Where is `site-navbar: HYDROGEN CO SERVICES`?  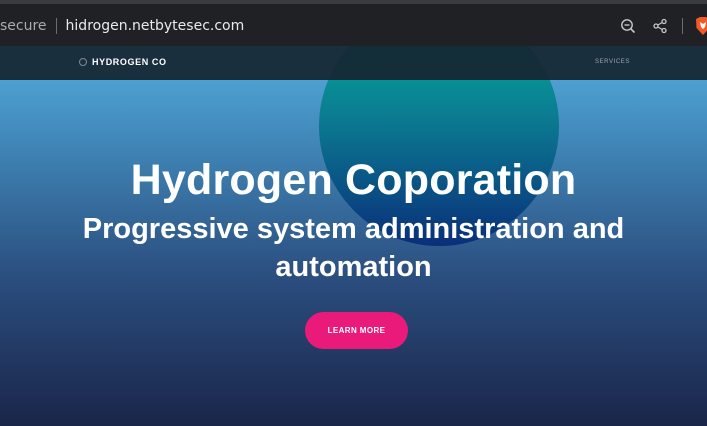
site-navbar: HYDROGEN CO SERVICES is located at coordinates (353, 63).